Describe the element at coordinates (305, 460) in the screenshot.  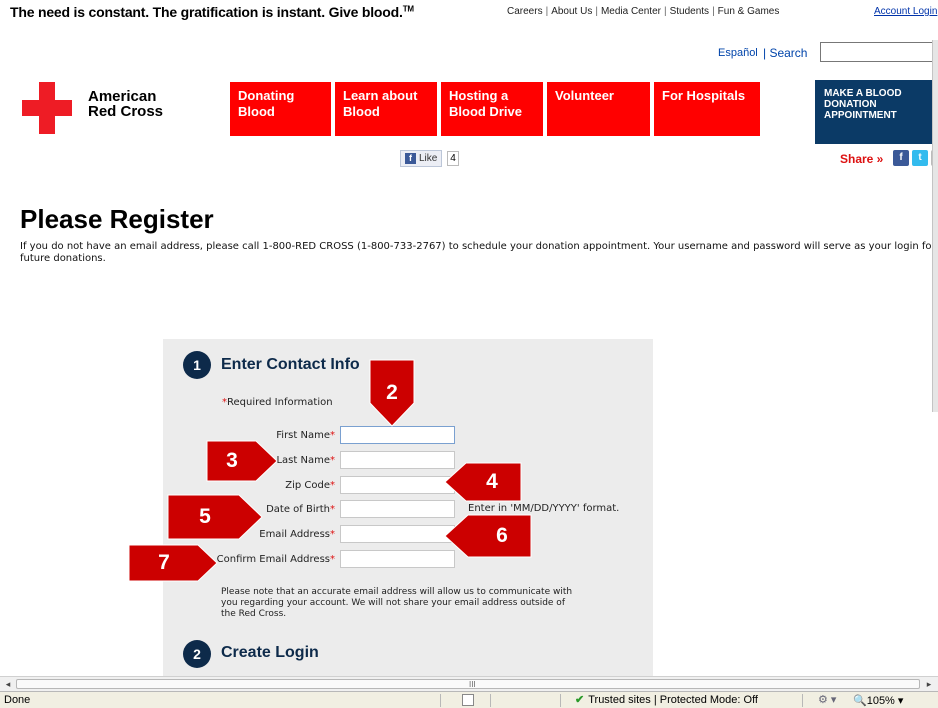
I see `last-name-label: Last Name*` at that location.